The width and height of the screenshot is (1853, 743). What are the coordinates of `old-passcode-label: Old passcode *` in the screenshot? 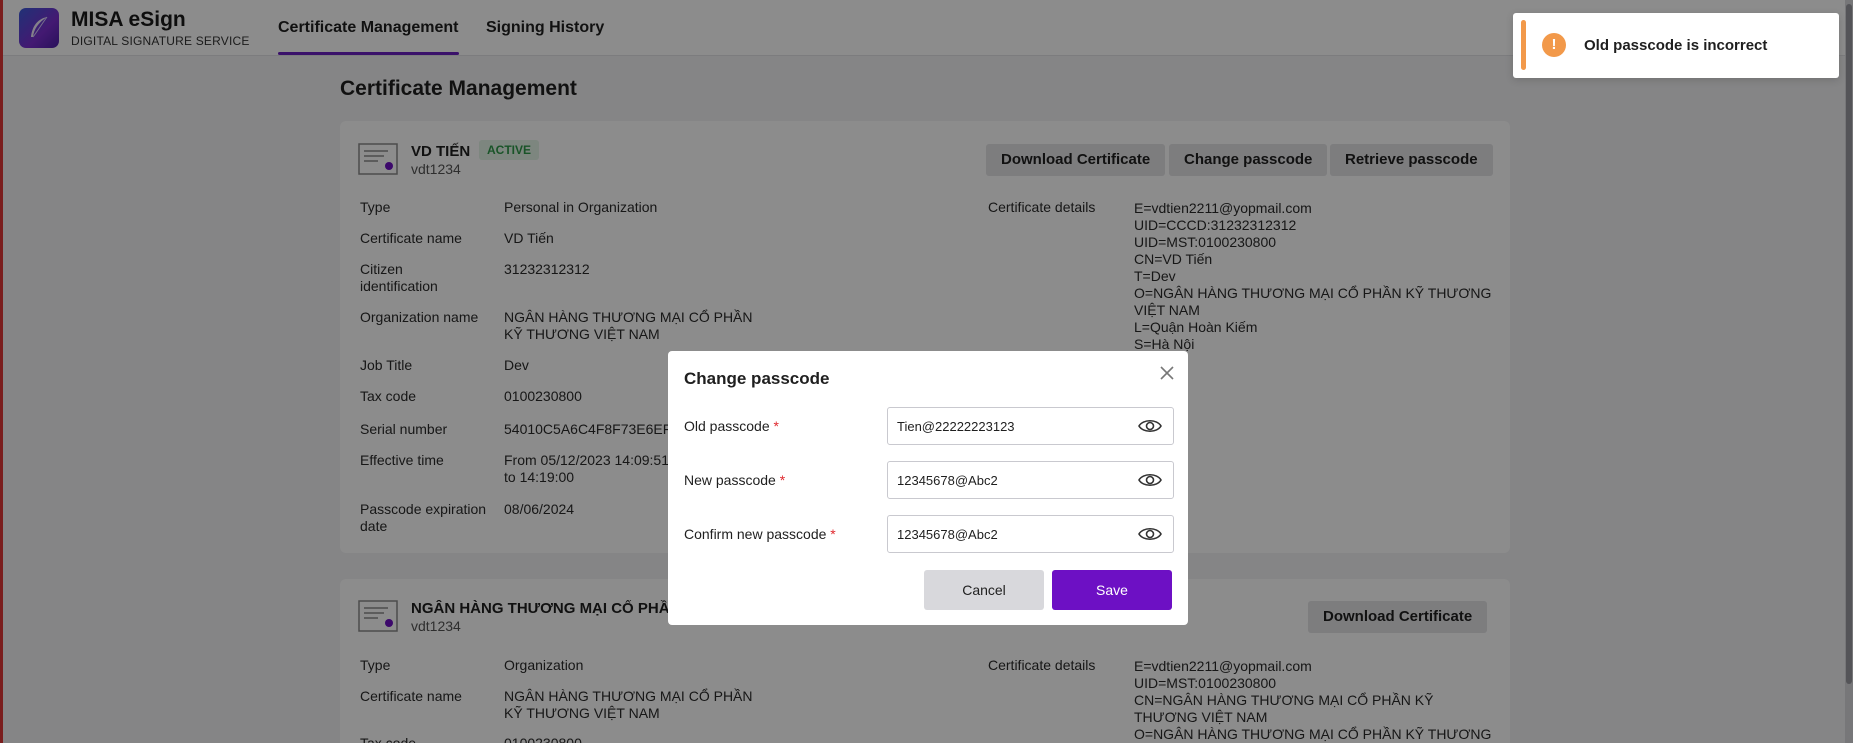 It's located at (731, 426).